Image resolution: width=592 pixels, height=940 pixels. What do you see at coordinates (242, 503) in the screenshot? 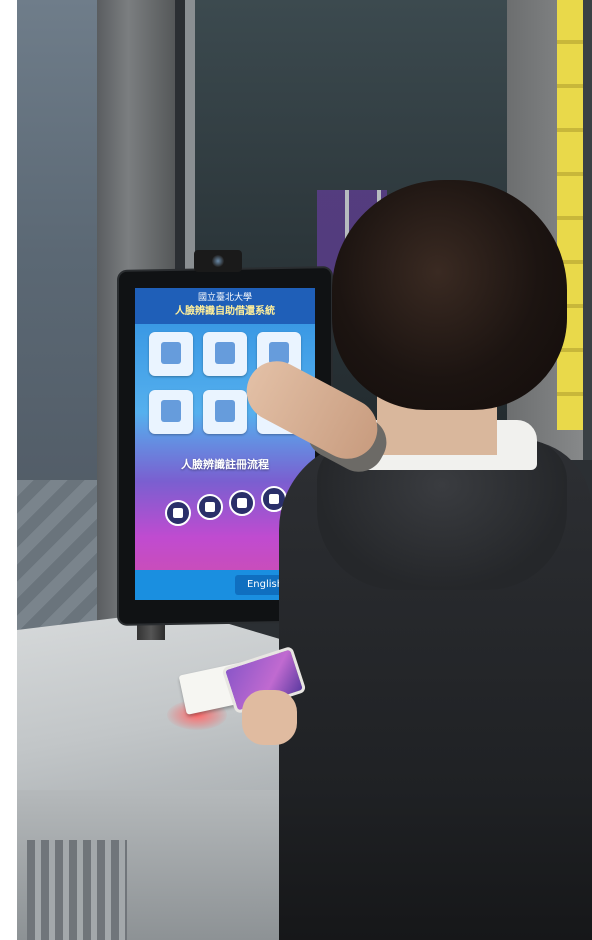
I see `step-3-icon` at bounding box center [242, 503].